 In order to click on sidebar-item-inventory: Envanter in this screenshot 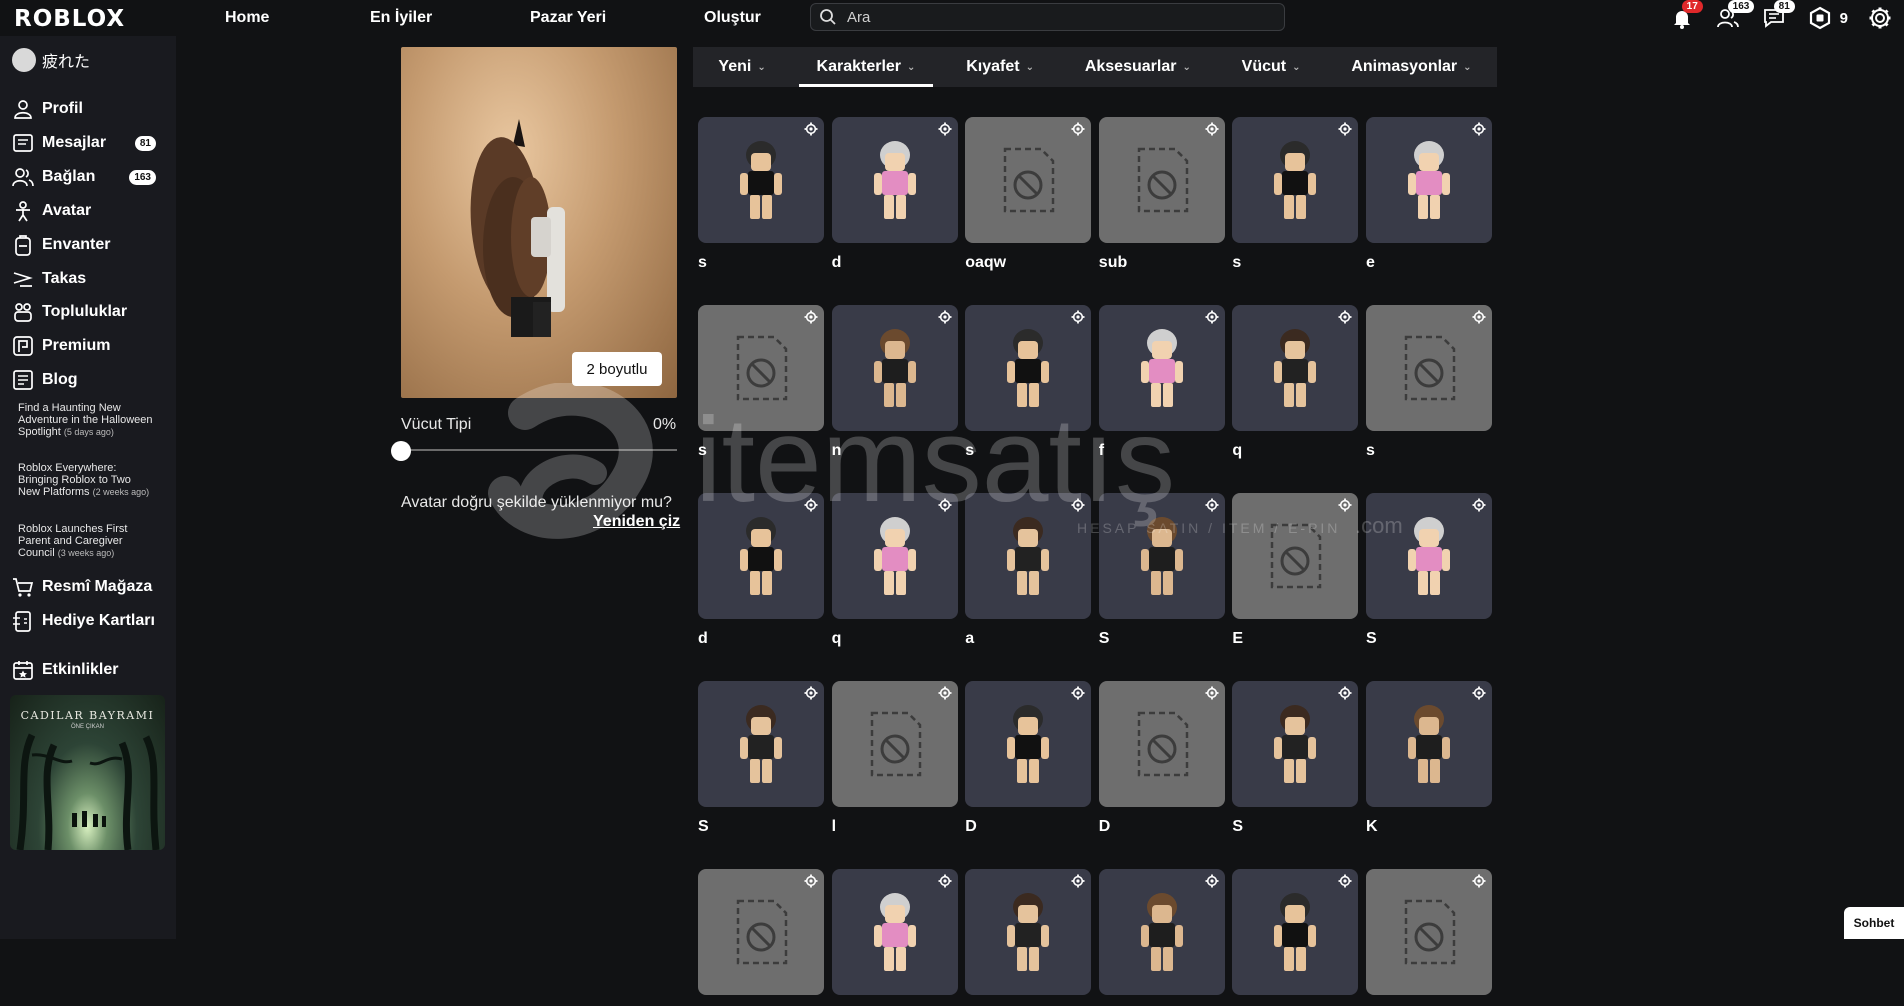, I will do `click(87, 245)`.